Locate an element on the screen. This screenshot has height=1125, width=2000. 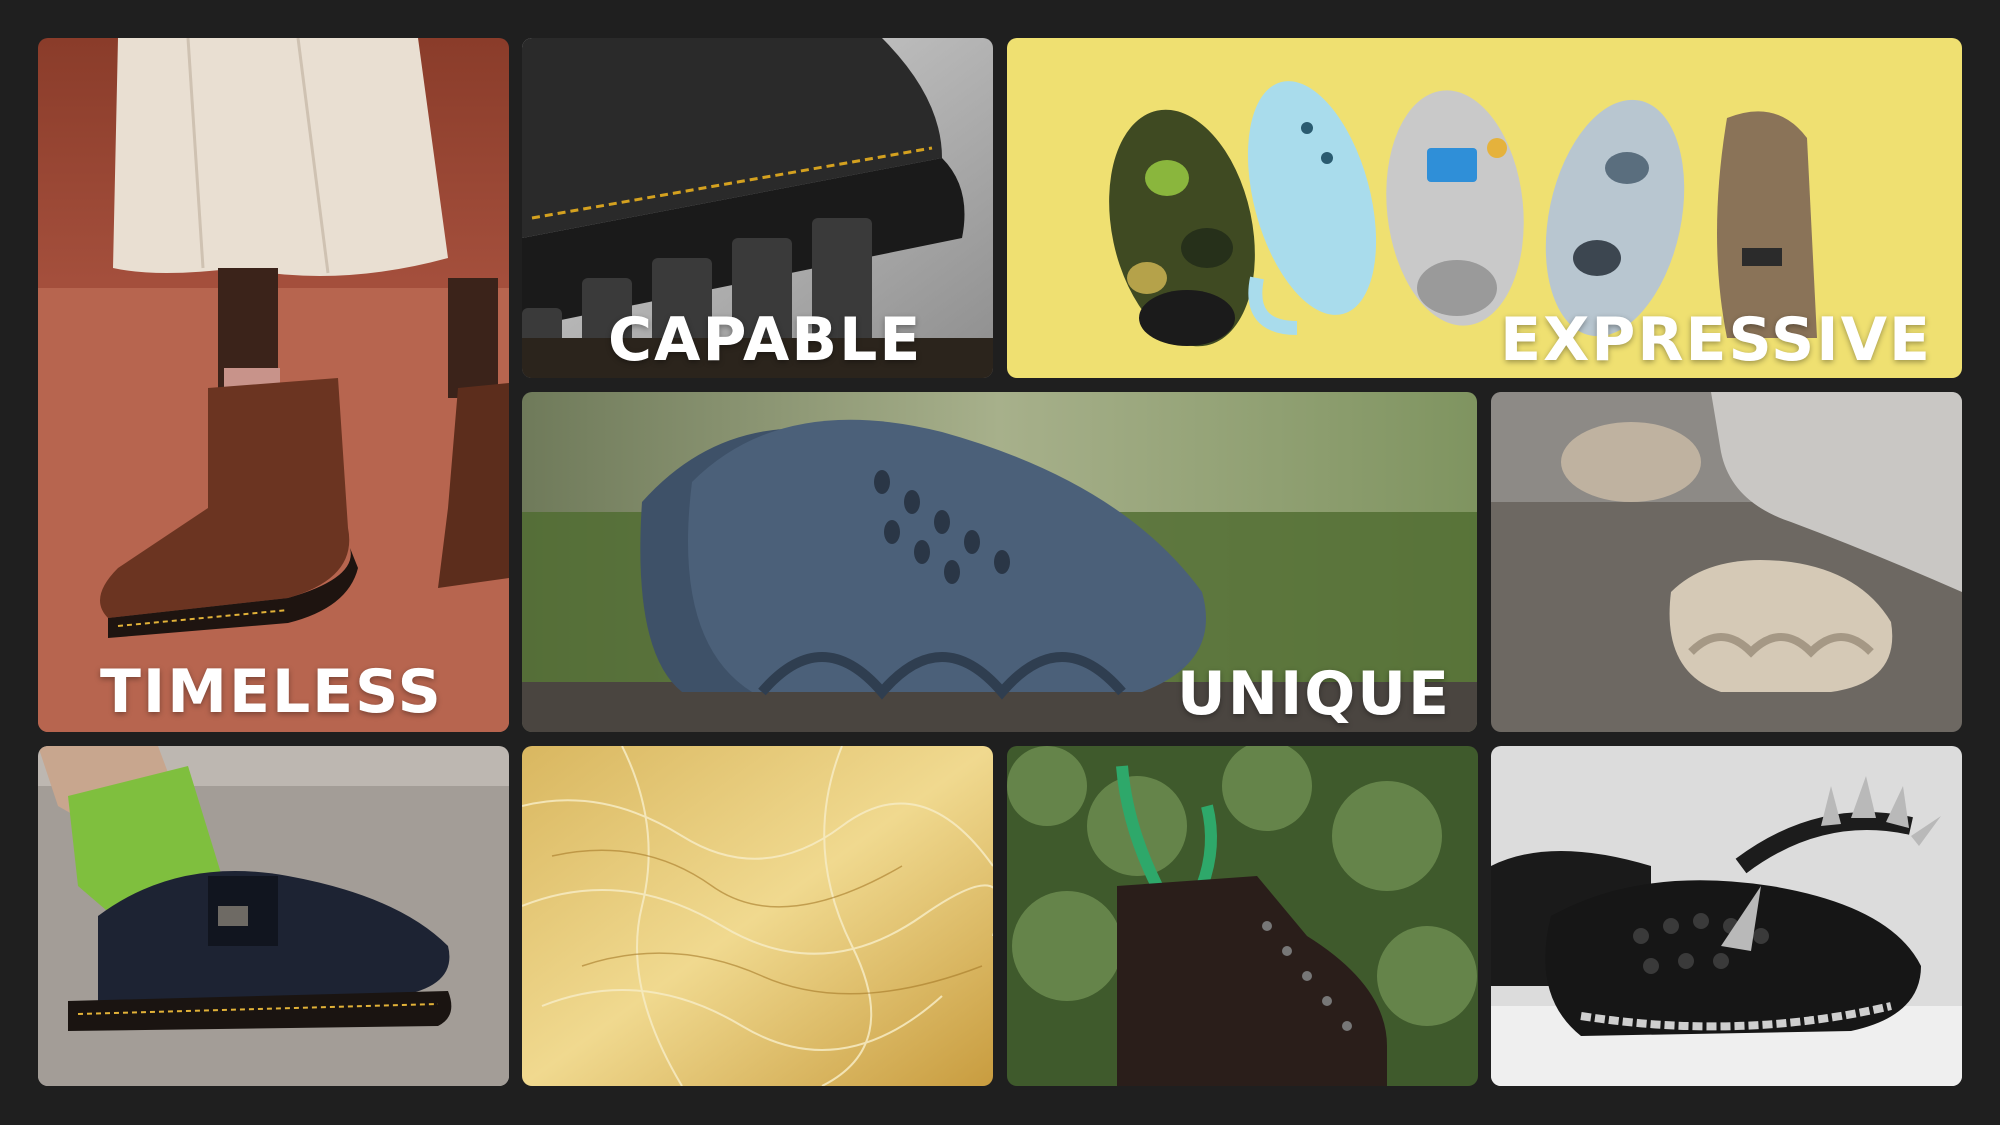
caption-capable: CAPABLE is located at coordinates (765, 340).